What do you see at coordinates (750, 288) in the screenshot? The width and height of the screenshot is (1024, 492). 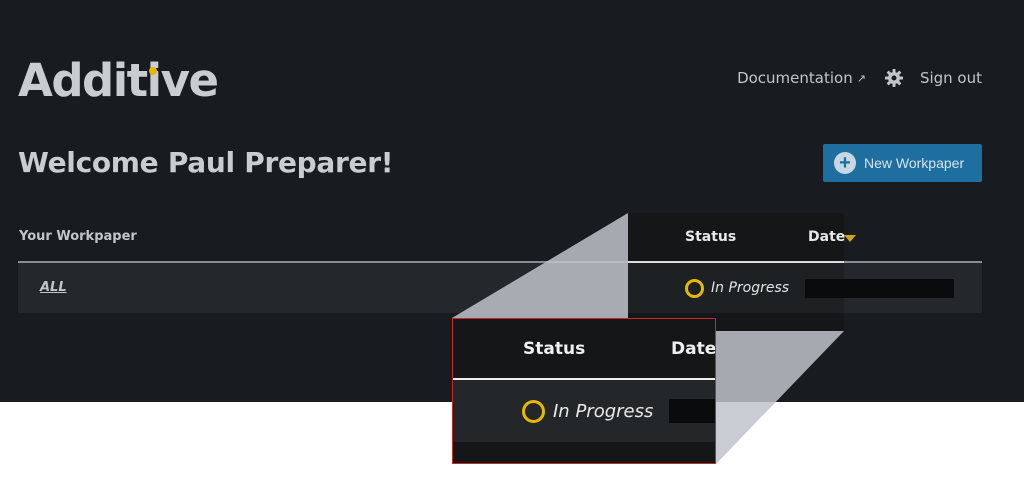 I see `status-label: In Progress` at bounding box center [750, 288].